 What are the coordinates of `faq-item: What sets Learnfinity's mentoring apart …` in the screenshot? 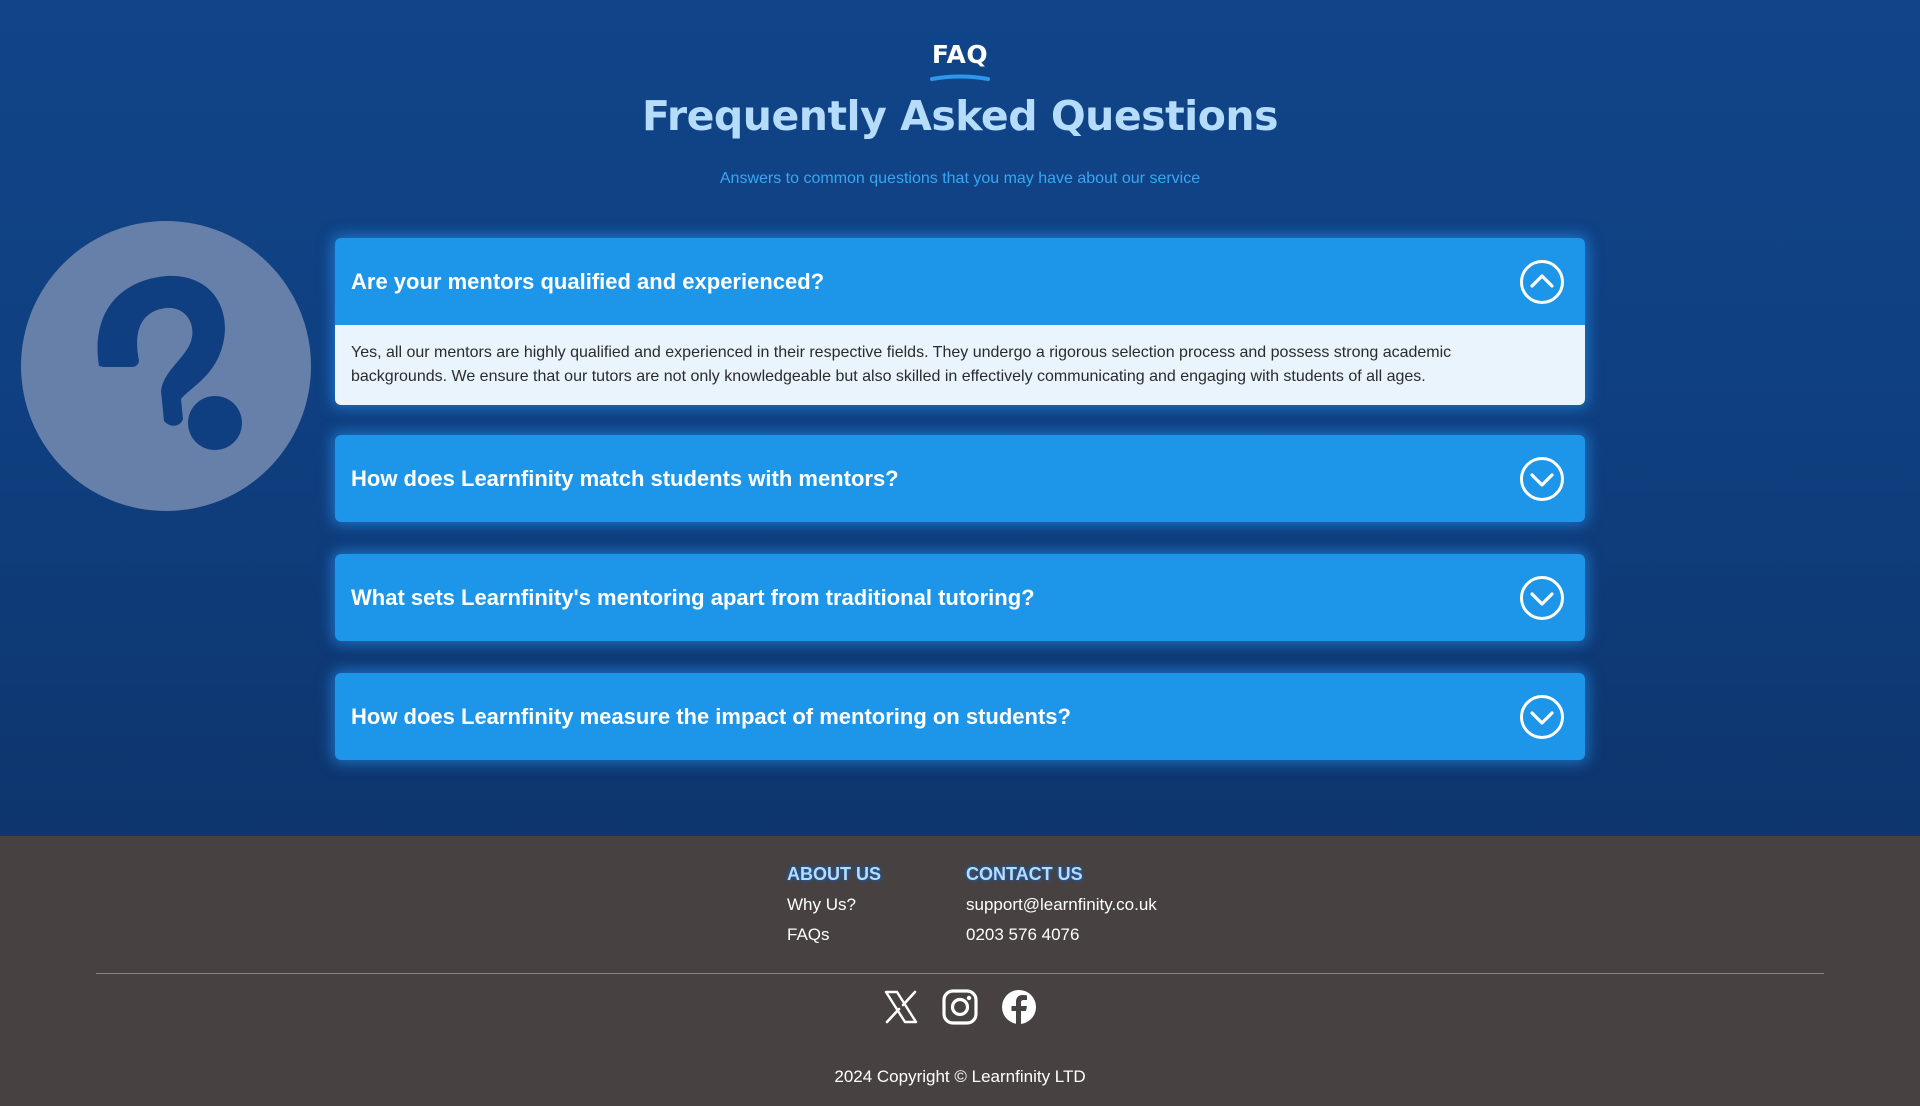 It's located at (960, 597).